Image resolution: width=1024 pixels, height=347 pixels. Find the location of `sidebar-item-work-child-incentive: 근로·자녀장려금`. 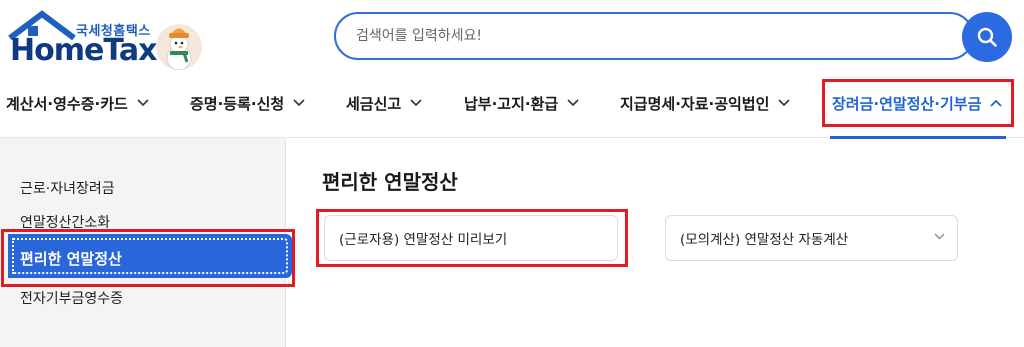

sidebar-item-work-child-incentive: 근로·자녀장려금 is located at coordinates (67, 188).